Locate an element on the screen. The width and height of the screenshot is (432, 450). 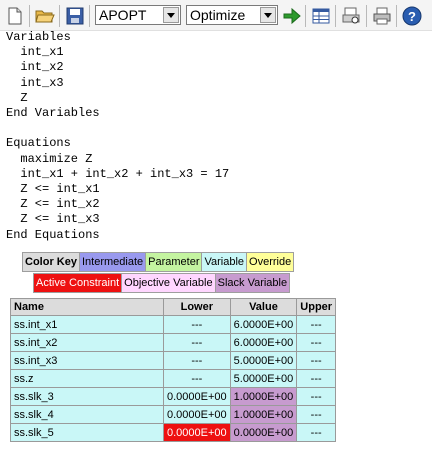
column-header-name: Name is located at coordinates (87, 307).